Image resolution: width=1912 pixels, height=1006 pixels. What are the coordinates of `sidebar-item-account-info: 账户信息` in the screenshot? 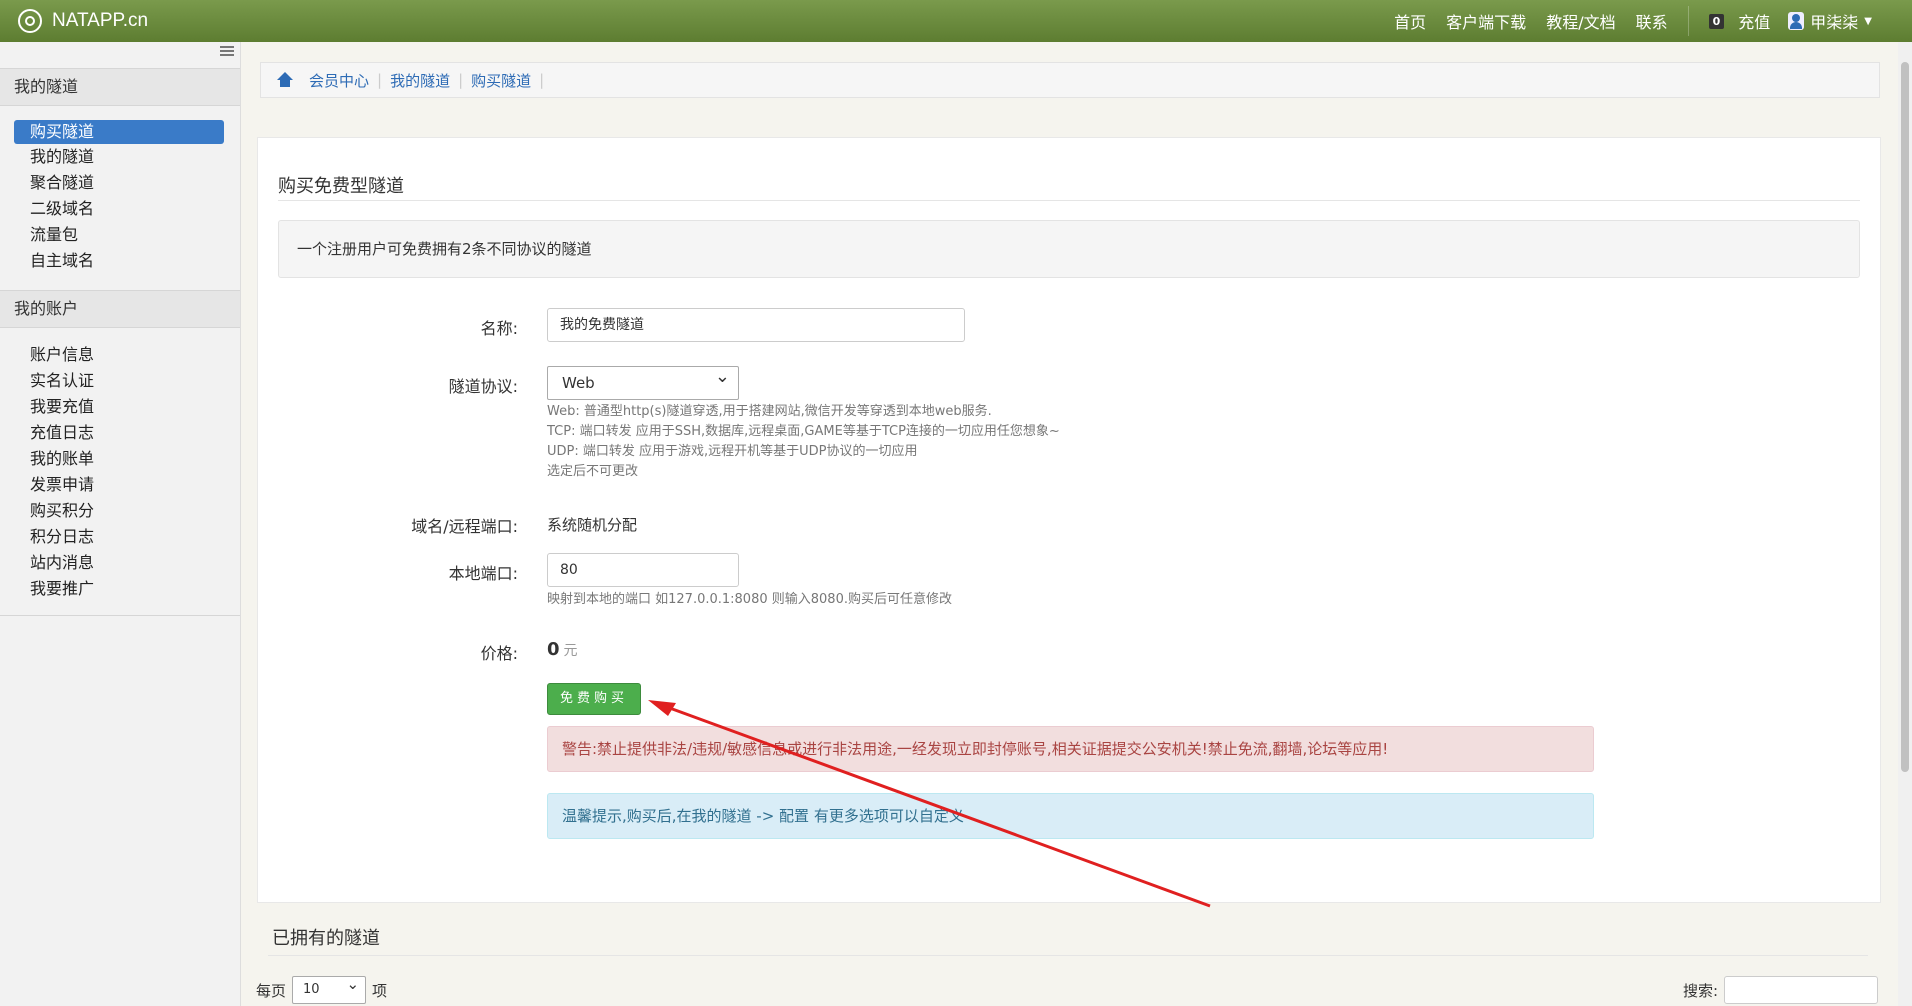 It's located at (119, 355).